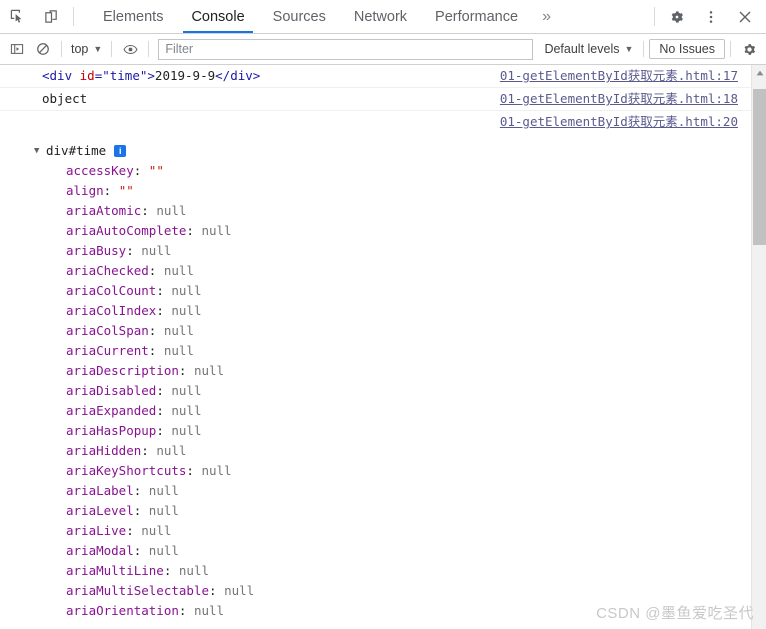  What do you see at coordinates (400, 451) in the screenshot?
I see `object-property-row: ariaHidden: null` at bounding box center [400, 451].